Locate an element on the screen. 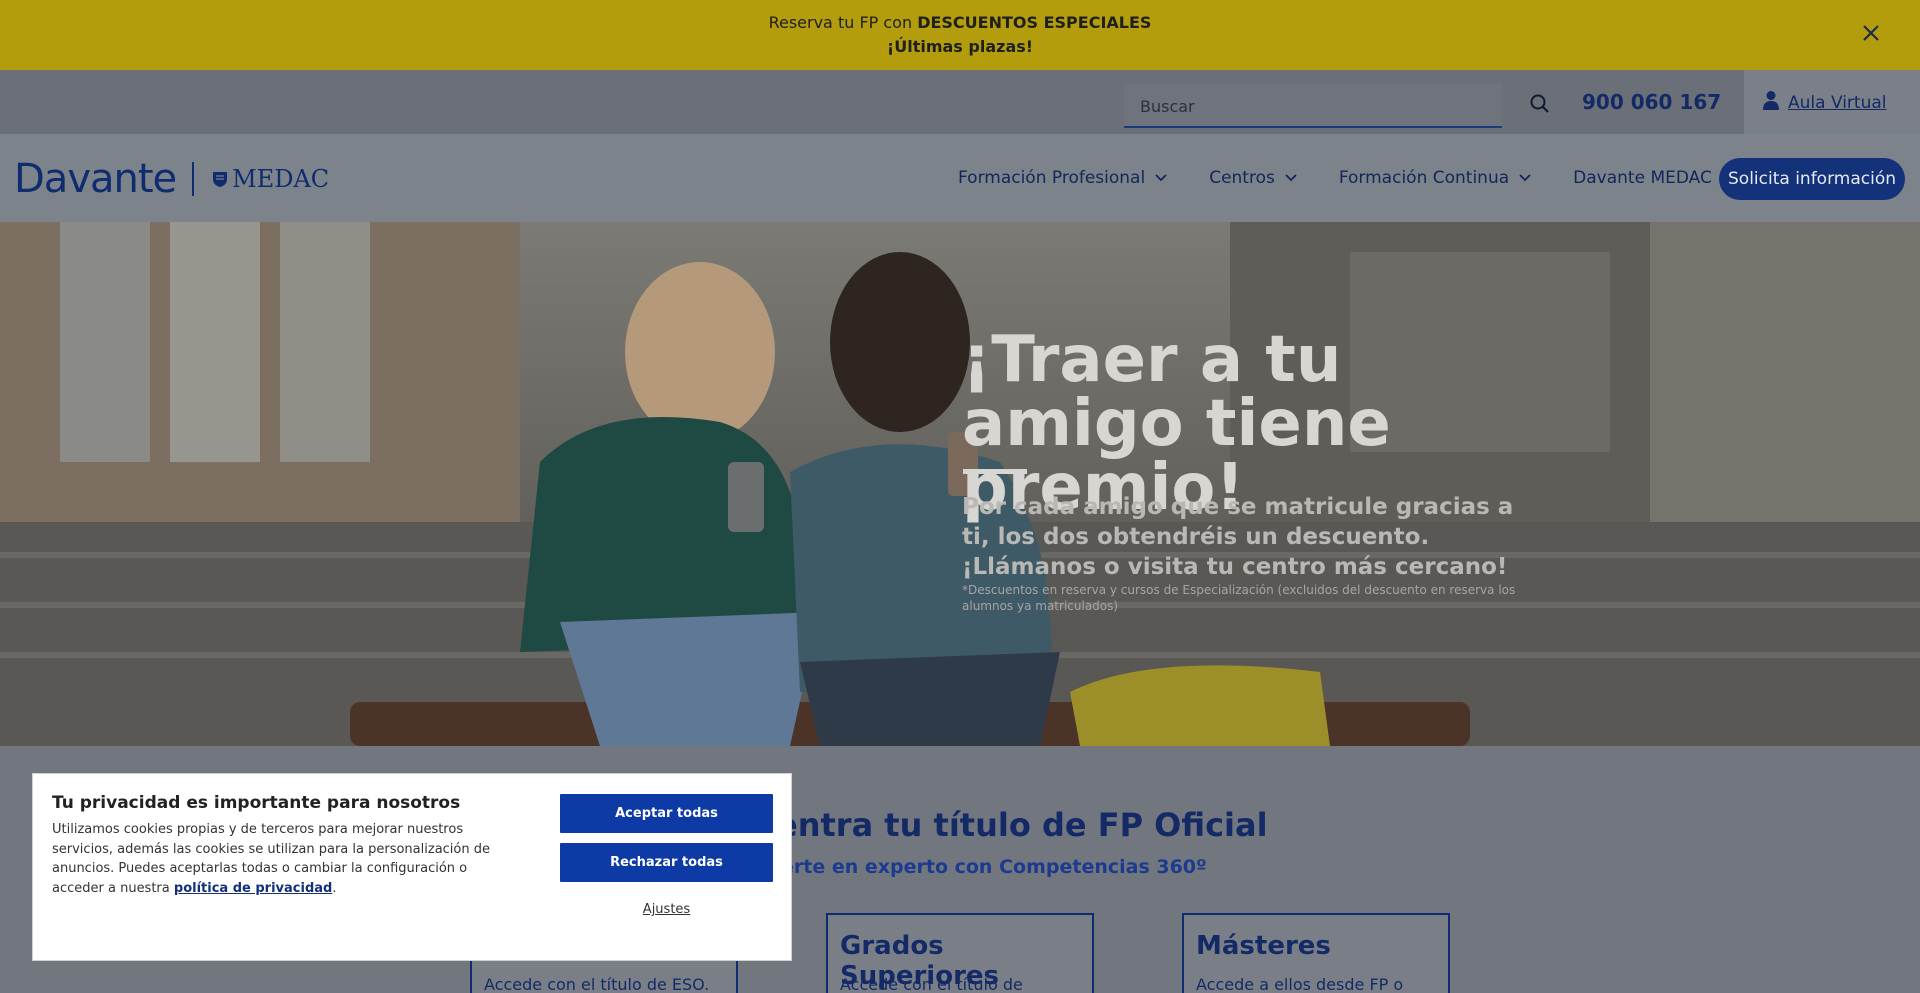 This screenshot has width=1920, height=993. logo-separator is located at coordinates (193, 179).